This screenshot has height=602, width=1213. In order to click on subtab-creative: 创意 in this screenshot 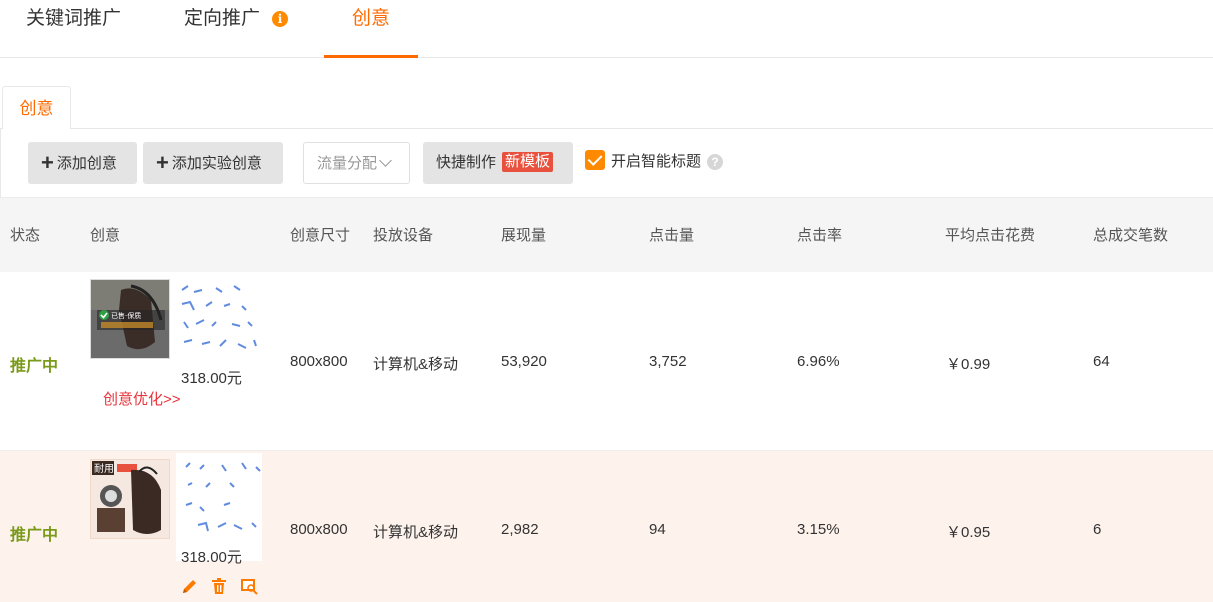, I will do `click(36, 107)`.